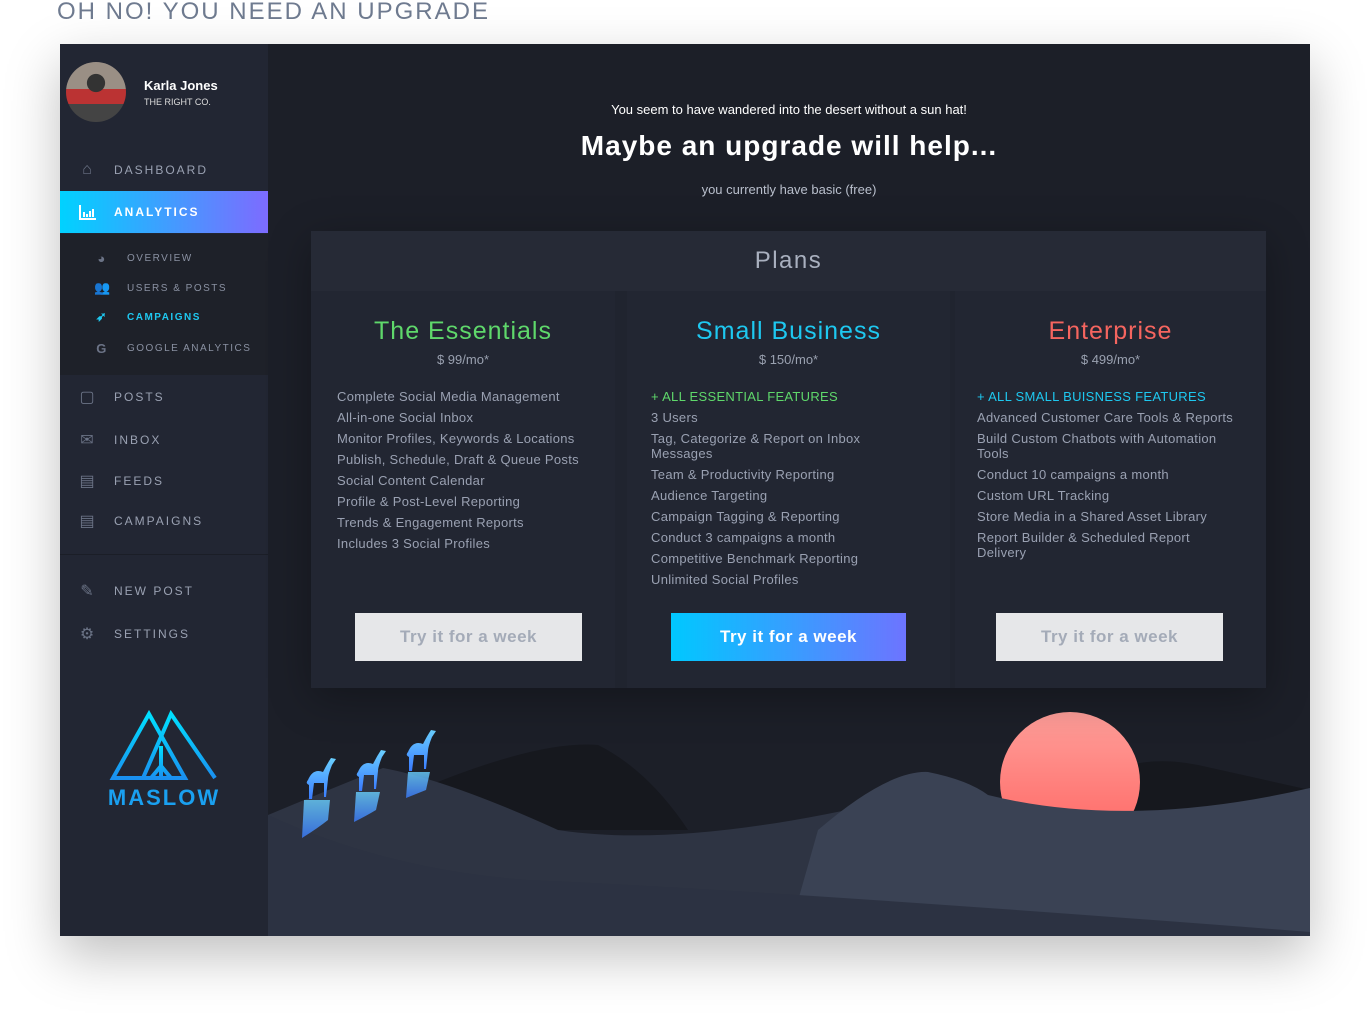  What do you see at coordinates (411, 480) in the screenshot?
I see `feature: Social Content Calendar` at bounding box center [411, 480].